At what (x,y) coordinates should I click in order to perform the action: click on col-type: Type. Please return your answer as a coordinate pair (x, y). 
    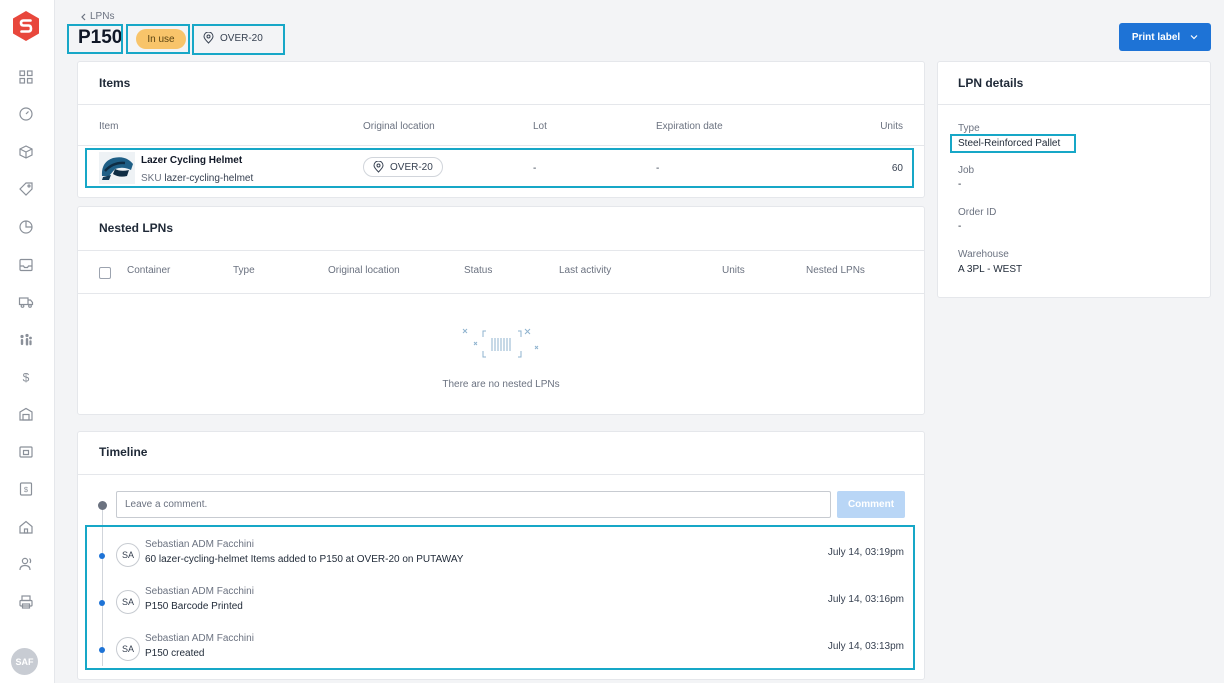
    Looking at the image, I should click on (244, 270).